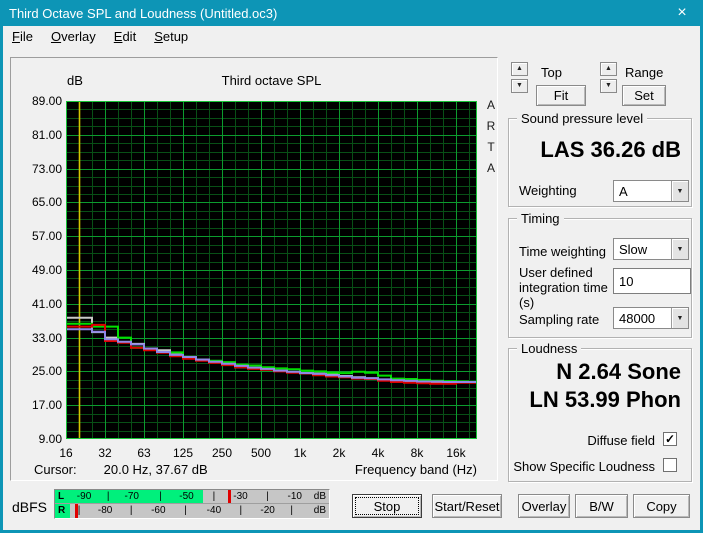 Image resolution: width=703 pixels, height=533 pixels. I want to click on x-tick-label: 32, so click(105, 453).